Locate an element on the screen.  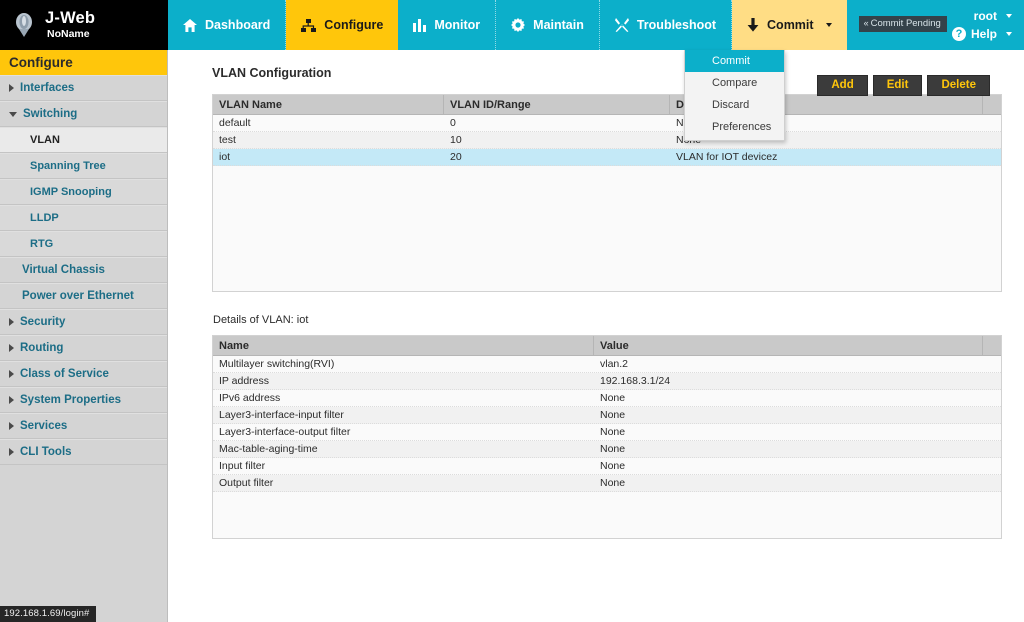
nav-label-dashboard: Dashboard is located at coordinates (238, 25).